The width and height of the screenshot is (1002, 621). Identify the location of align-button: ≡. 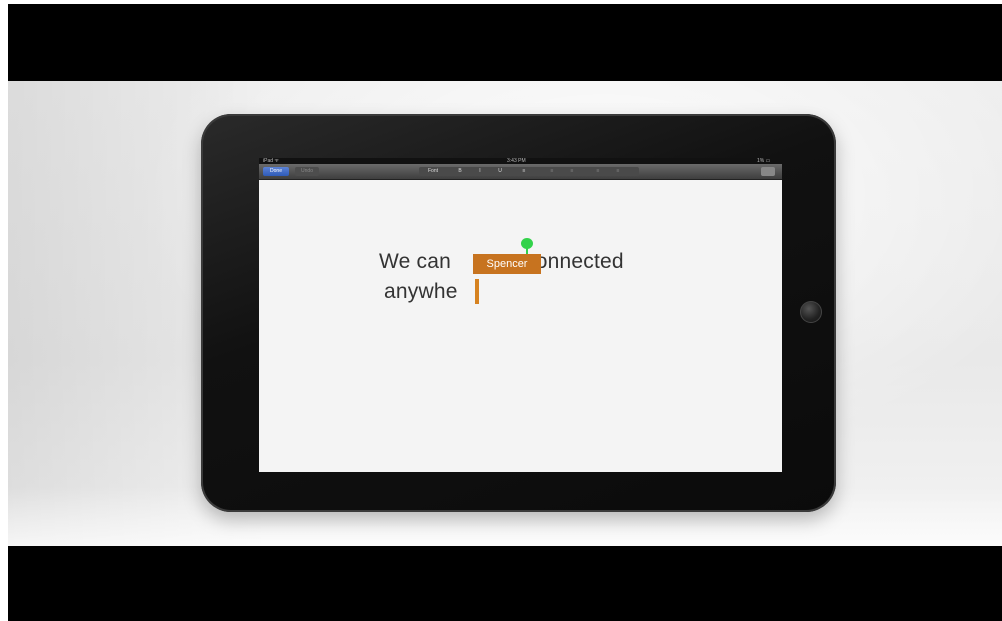
(524, 171).